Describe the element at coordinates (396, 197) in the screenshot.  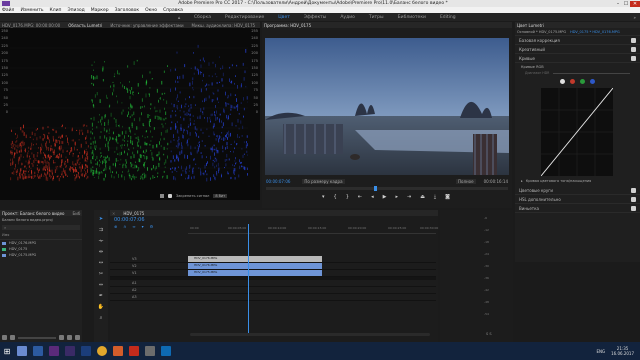
I see `step-forward-icon: ▸` at that location.